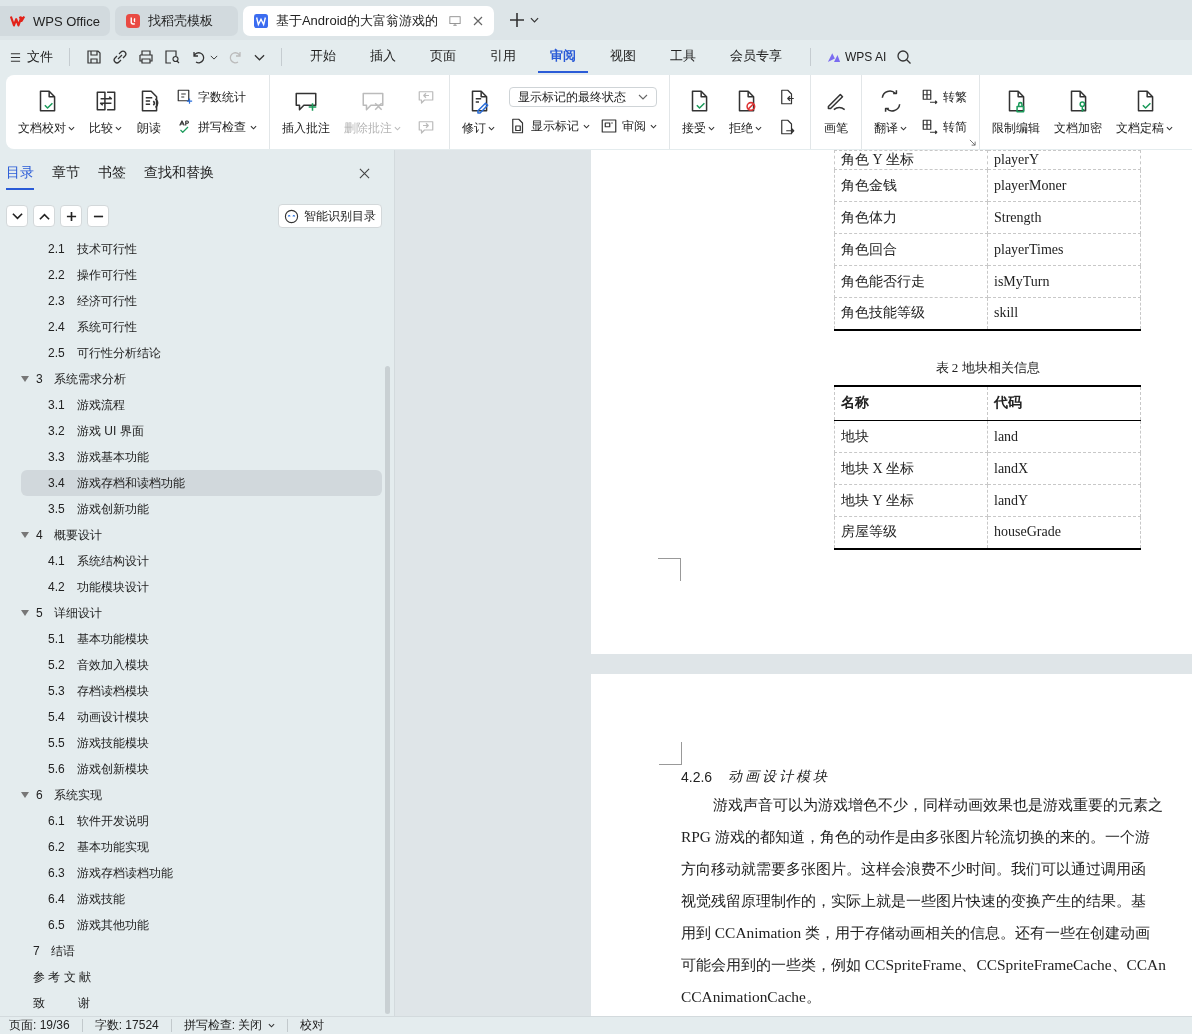 The height and width of the screenshot is (1034, 1192). I want to click on toc-item: 3.4 游戏存档和读档功能, so click(201, 483).